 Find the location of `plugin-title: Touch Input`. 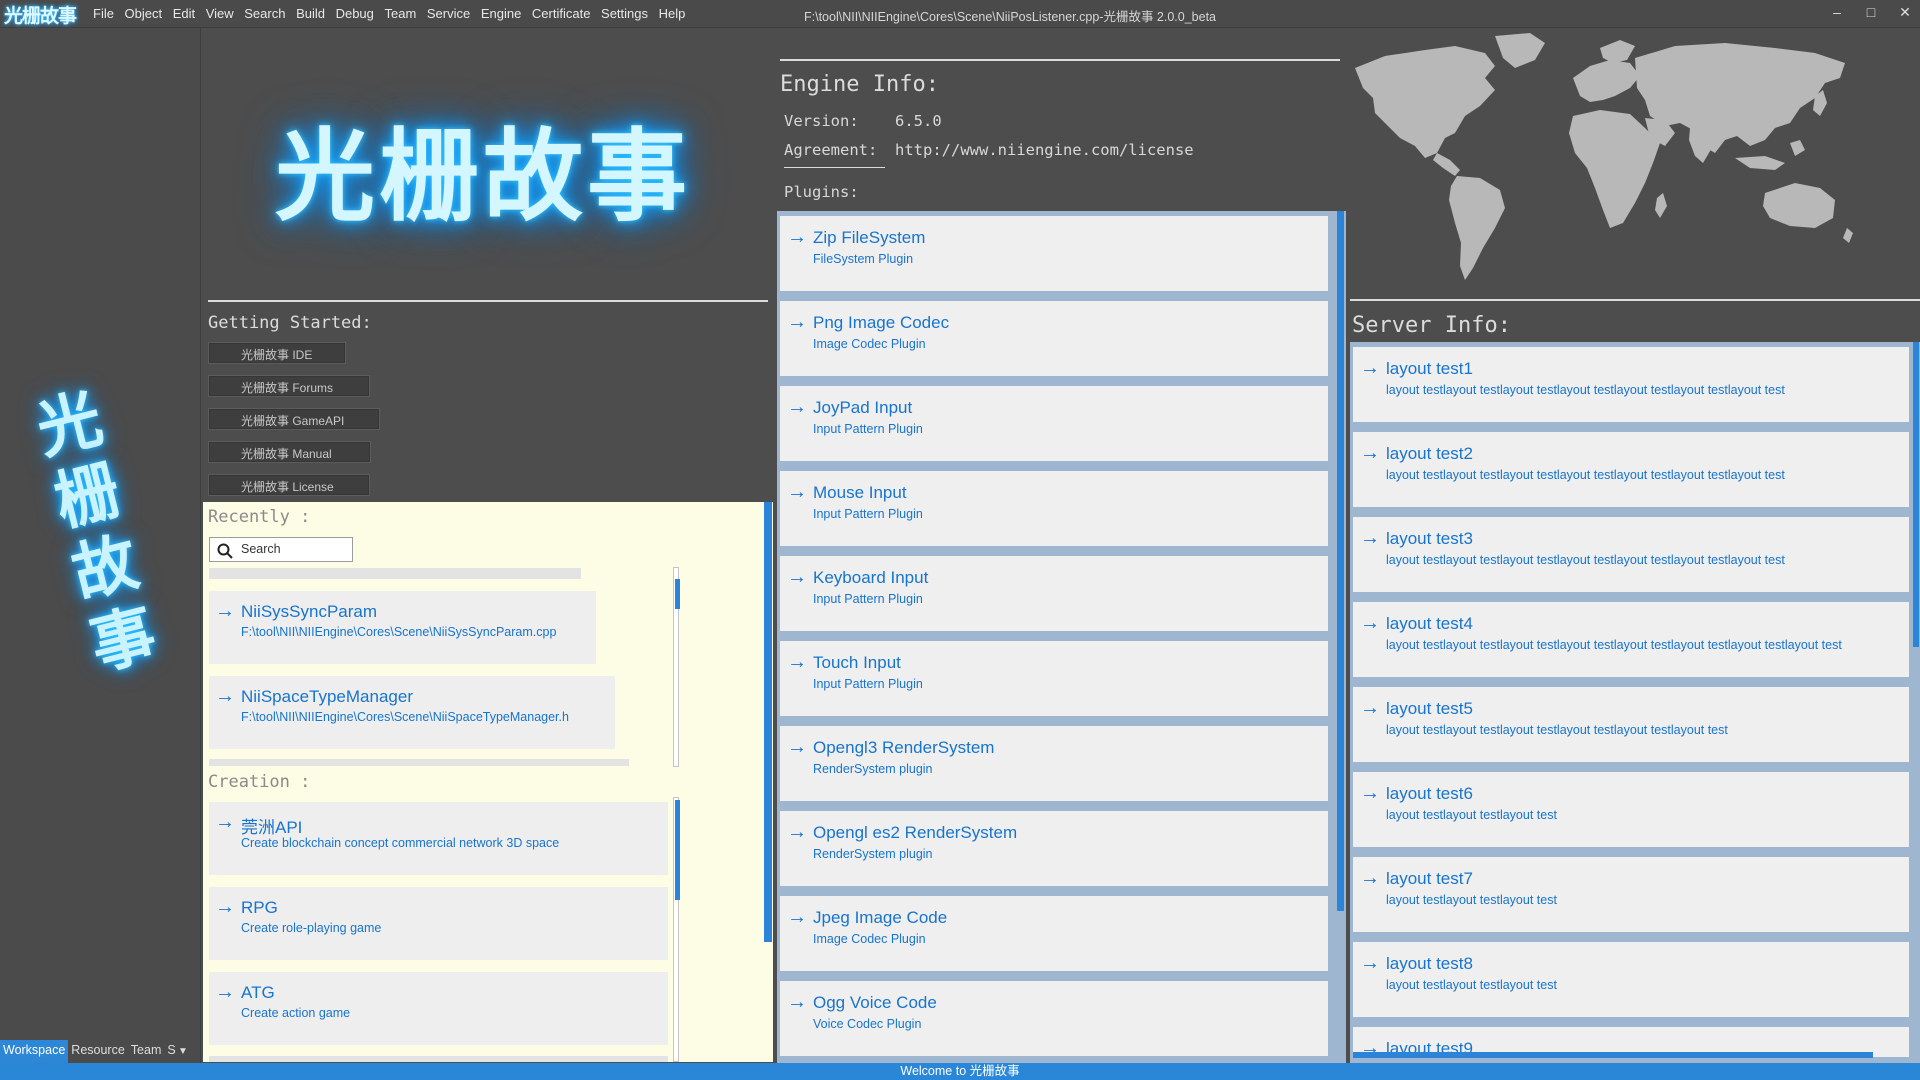

plugin-title: Touch Input is located at coordinates (857, 662).